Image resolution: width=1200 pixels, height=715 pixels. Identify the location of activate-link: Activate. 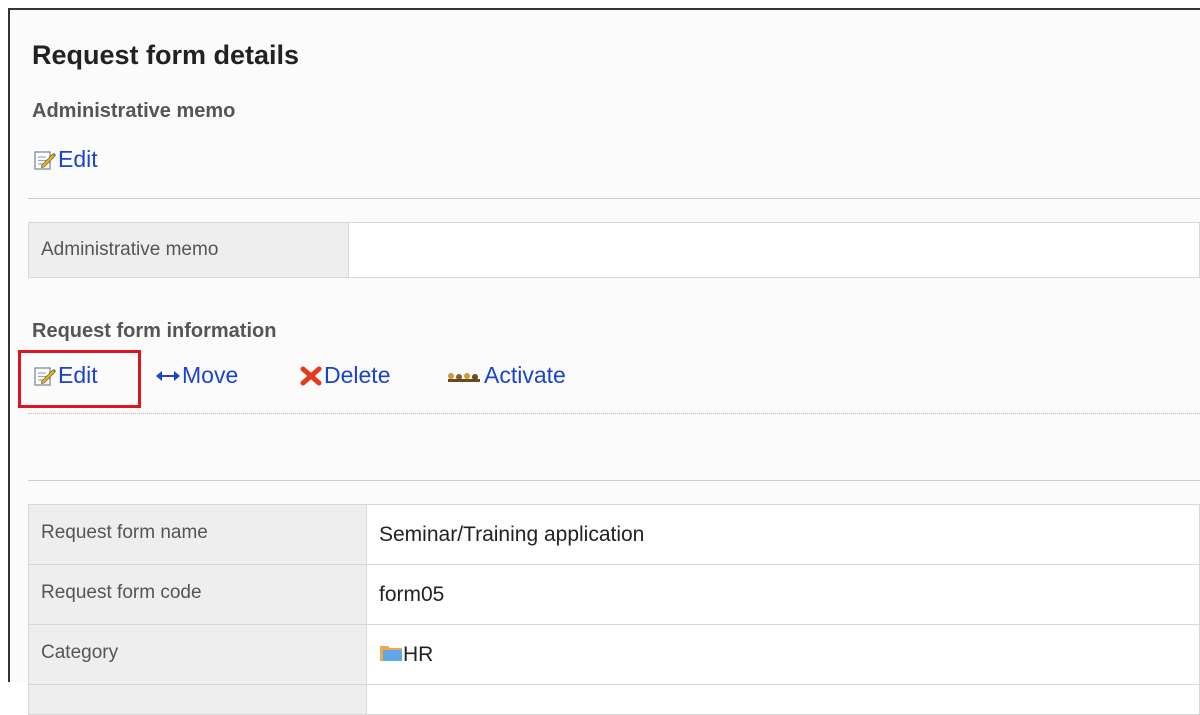
(506, 375).